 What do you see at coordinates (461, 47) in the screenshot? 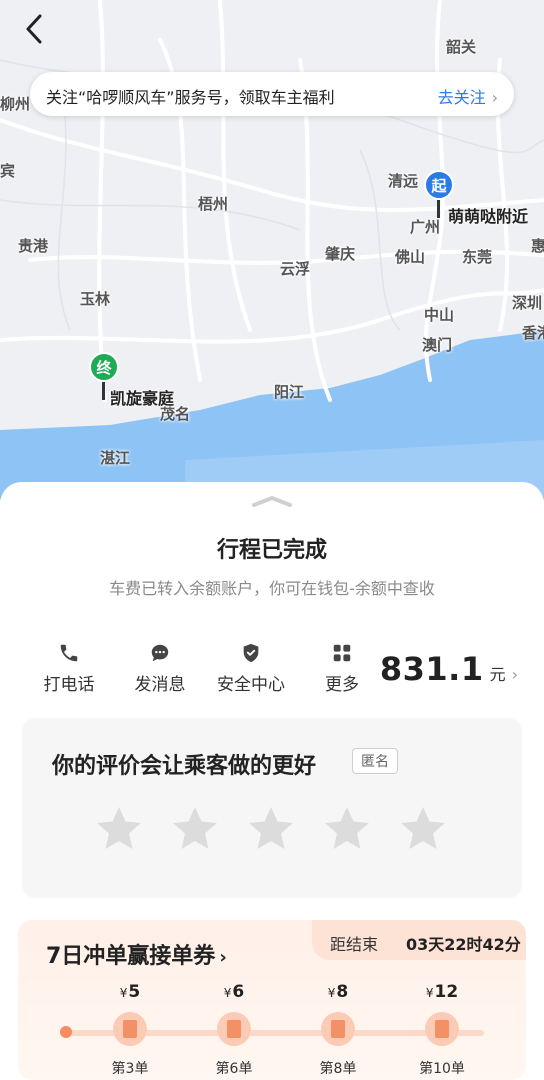
I see `map-city-label: 韶关` at bounding box center [461, 47].